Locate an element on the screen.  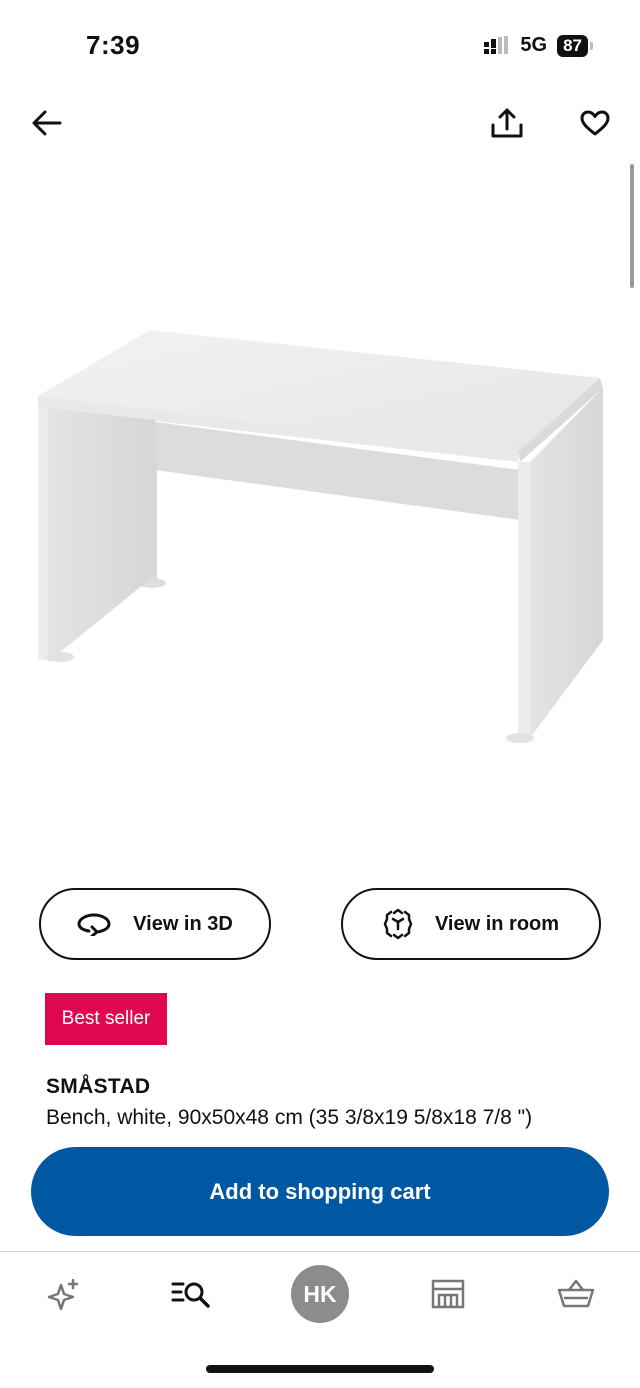
nav-item-profile: HK is located at coordinates (320, 1294).